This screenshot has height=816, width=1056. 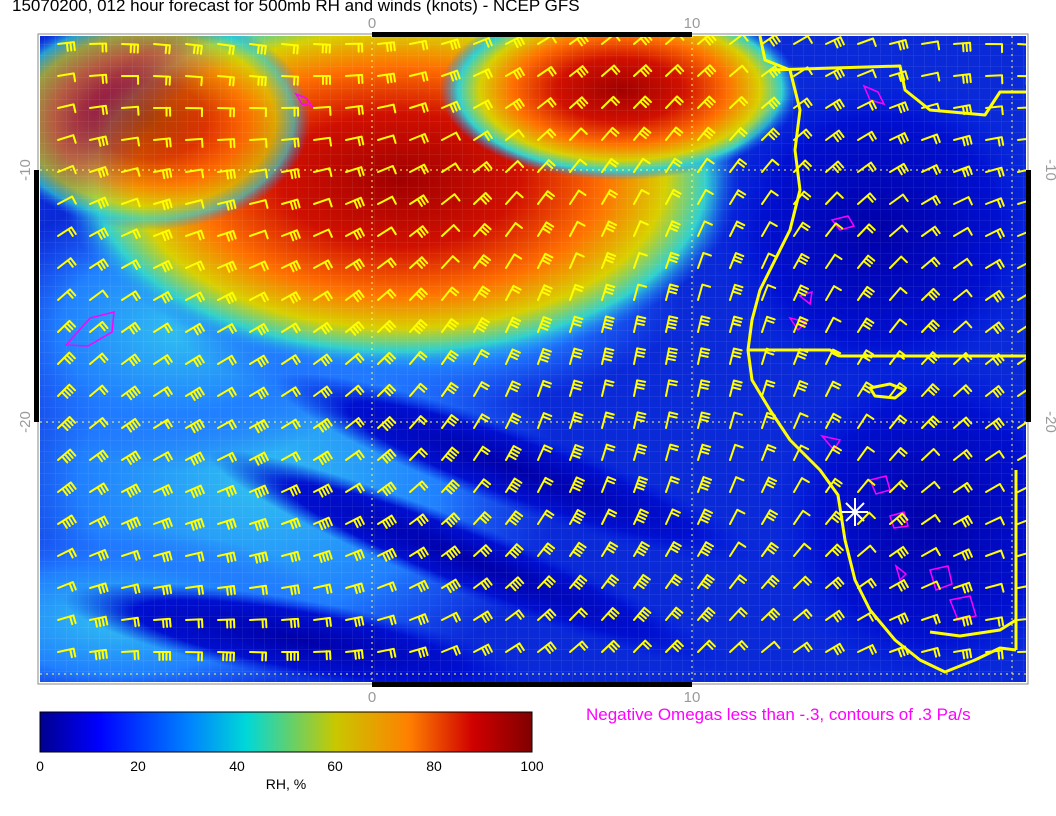 I want to click on colorbar-label: RH, %, so click(x=286, y=784).